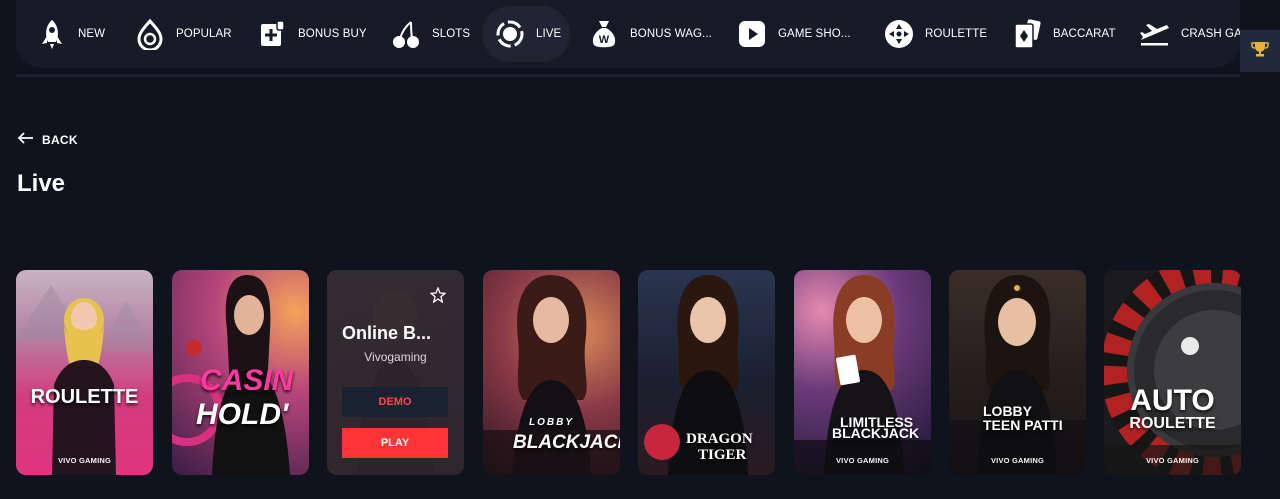 The height and width of the screenshot is (499, 1280). I want to click on favorite-star-icon, so click(438, 295).